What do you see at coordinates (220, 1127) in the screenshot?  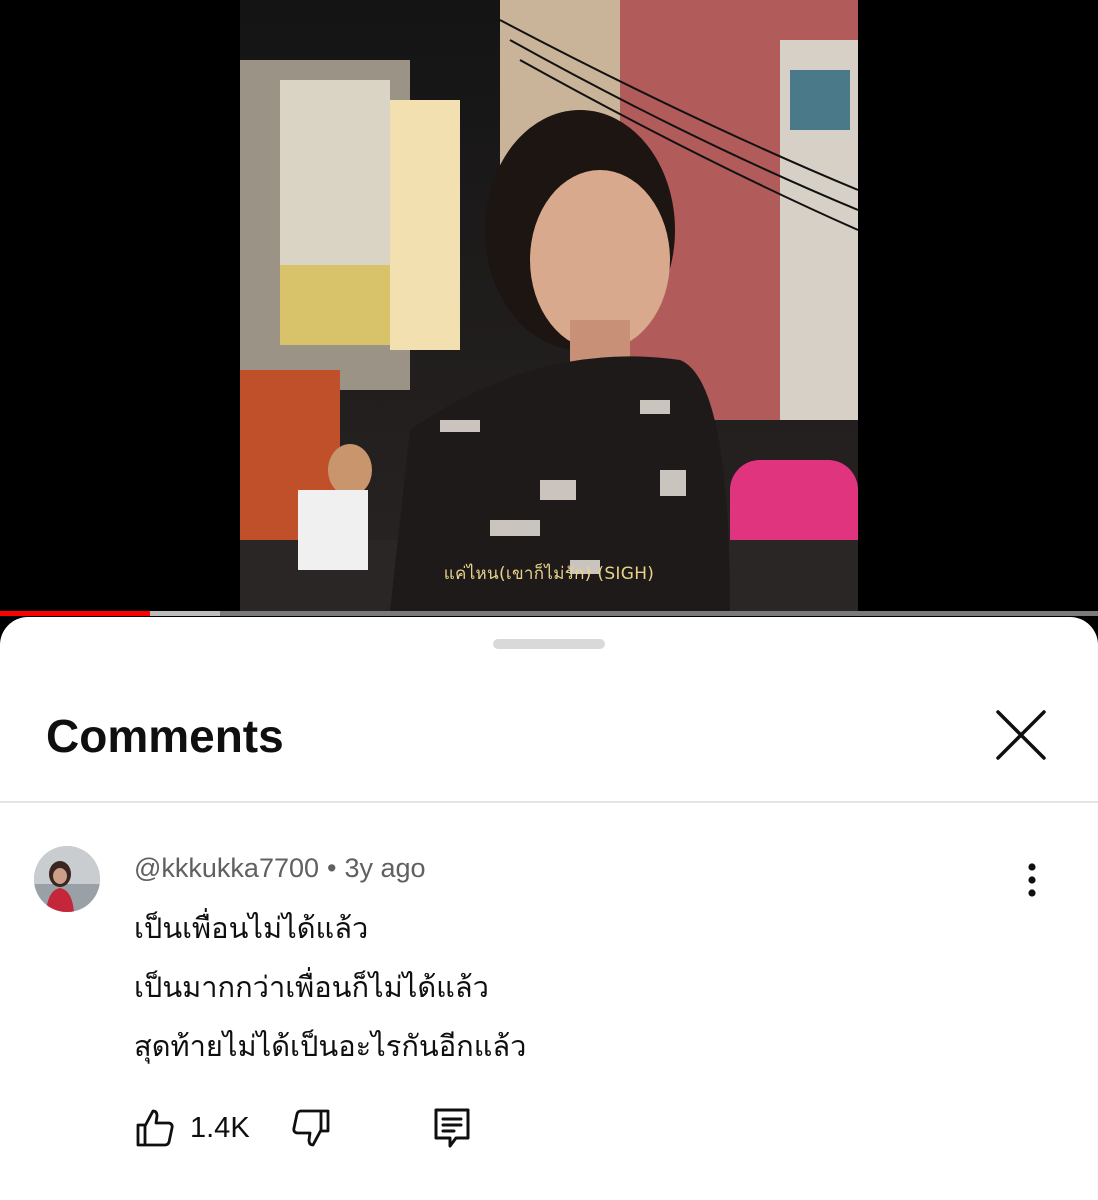 I see `like-count: 1.4K` at bounding box center [220, 1127].